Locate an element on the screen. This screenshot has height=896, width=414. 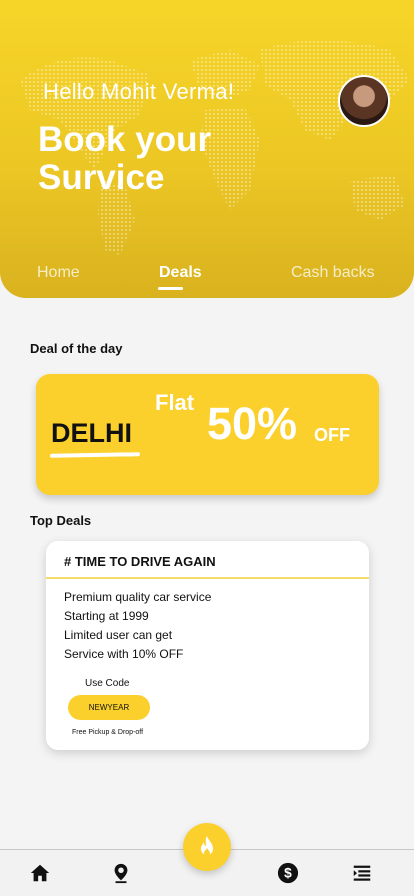
list-item: Limited user can get is located at coordinates (118, 635).